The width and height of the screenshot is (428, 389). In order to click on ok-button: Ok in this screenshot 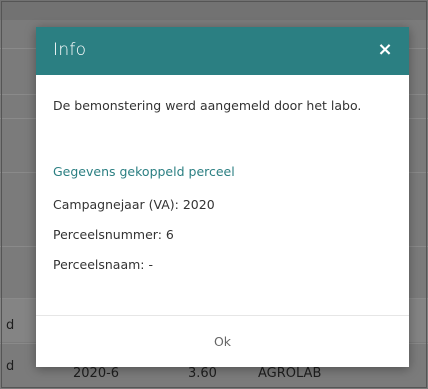, I will do `click(222, 342)`.